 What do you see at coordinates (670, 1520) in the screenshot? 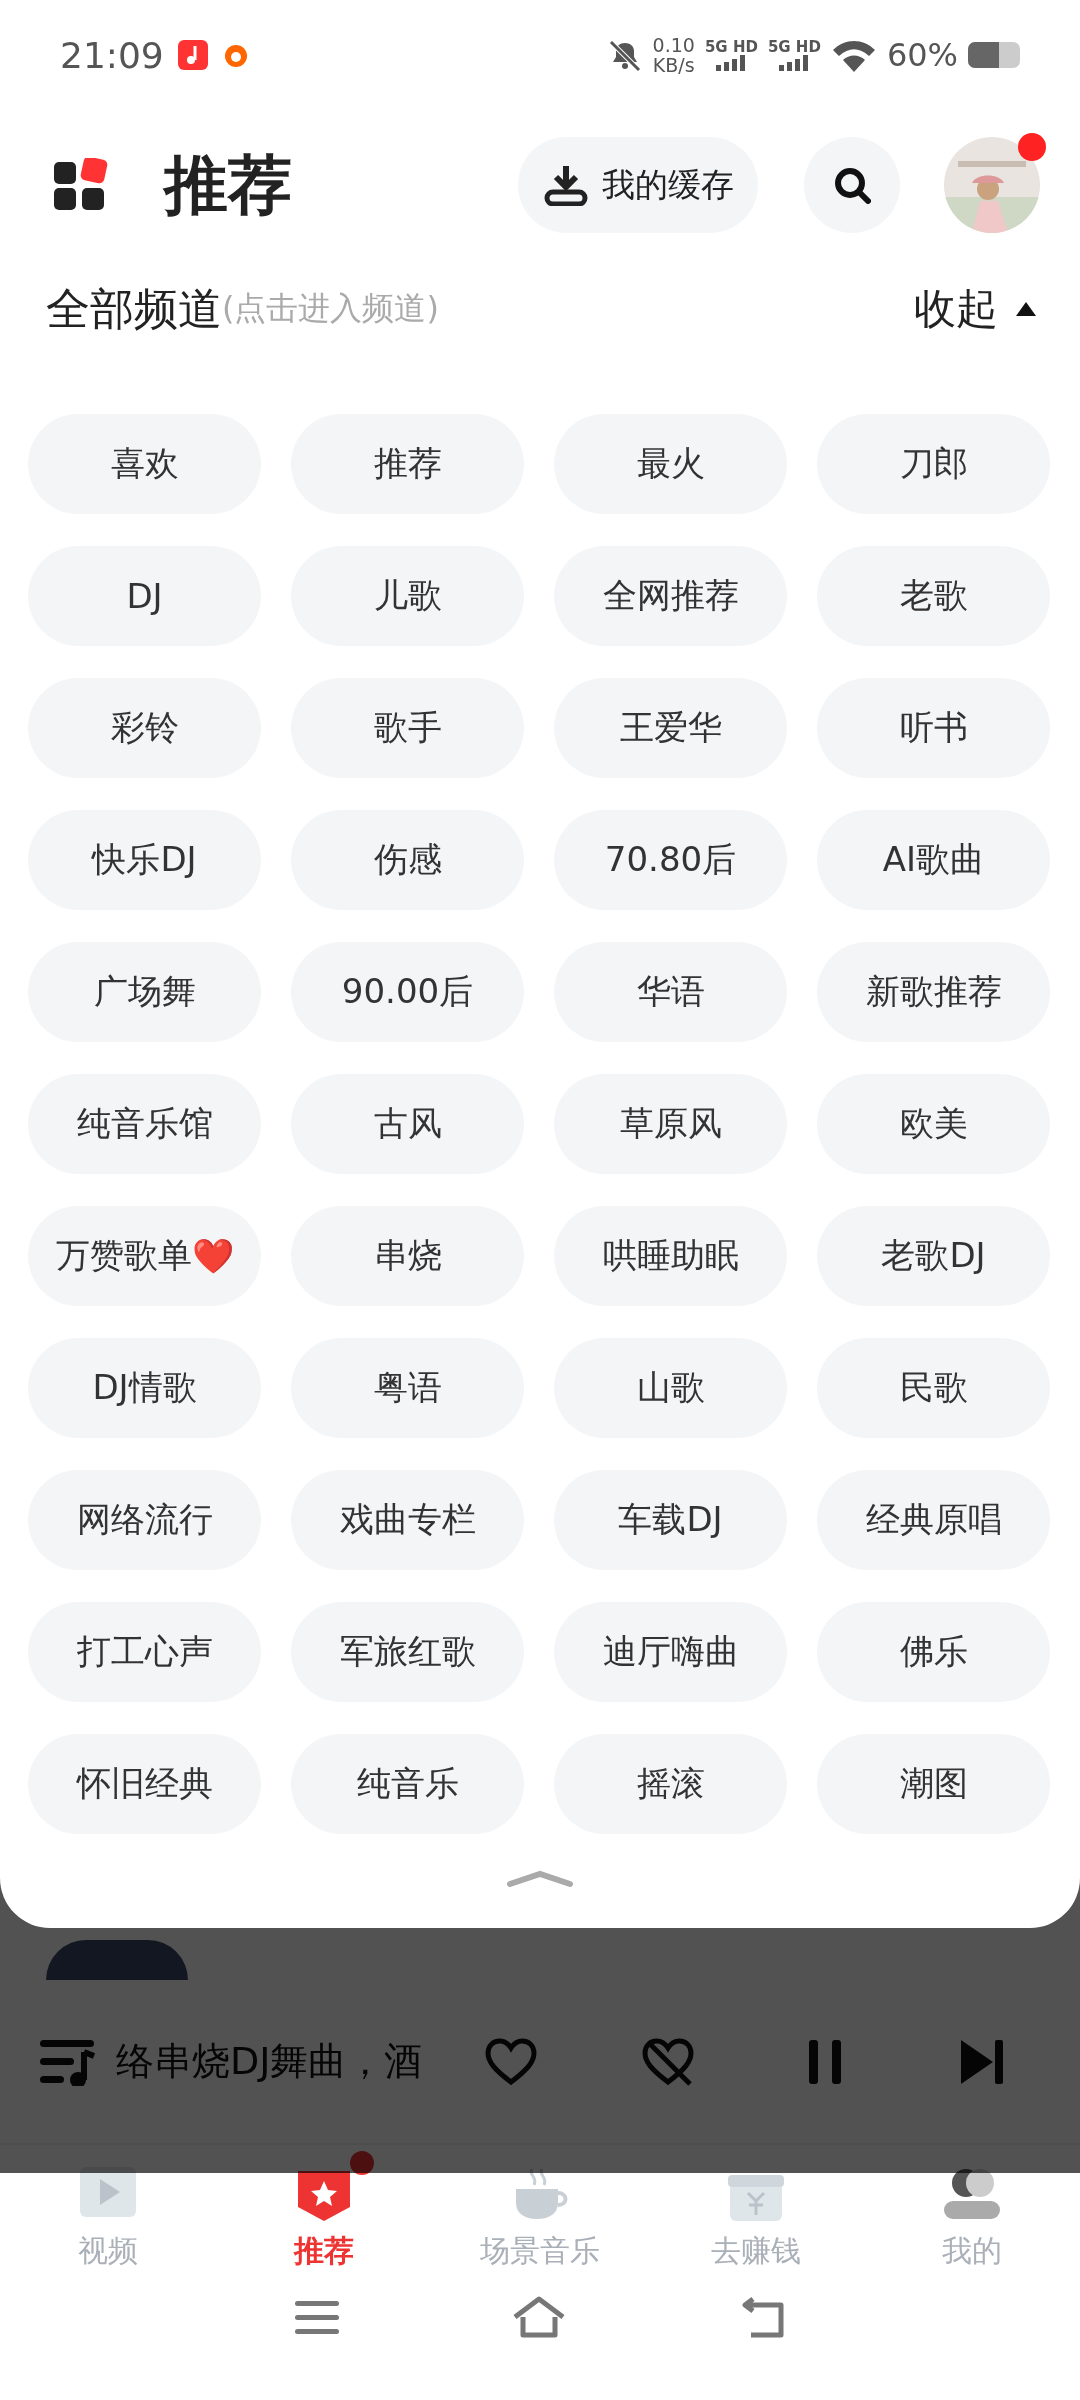
I see `channel-chip: 车载DJ` at bounding box center [670, 1520].